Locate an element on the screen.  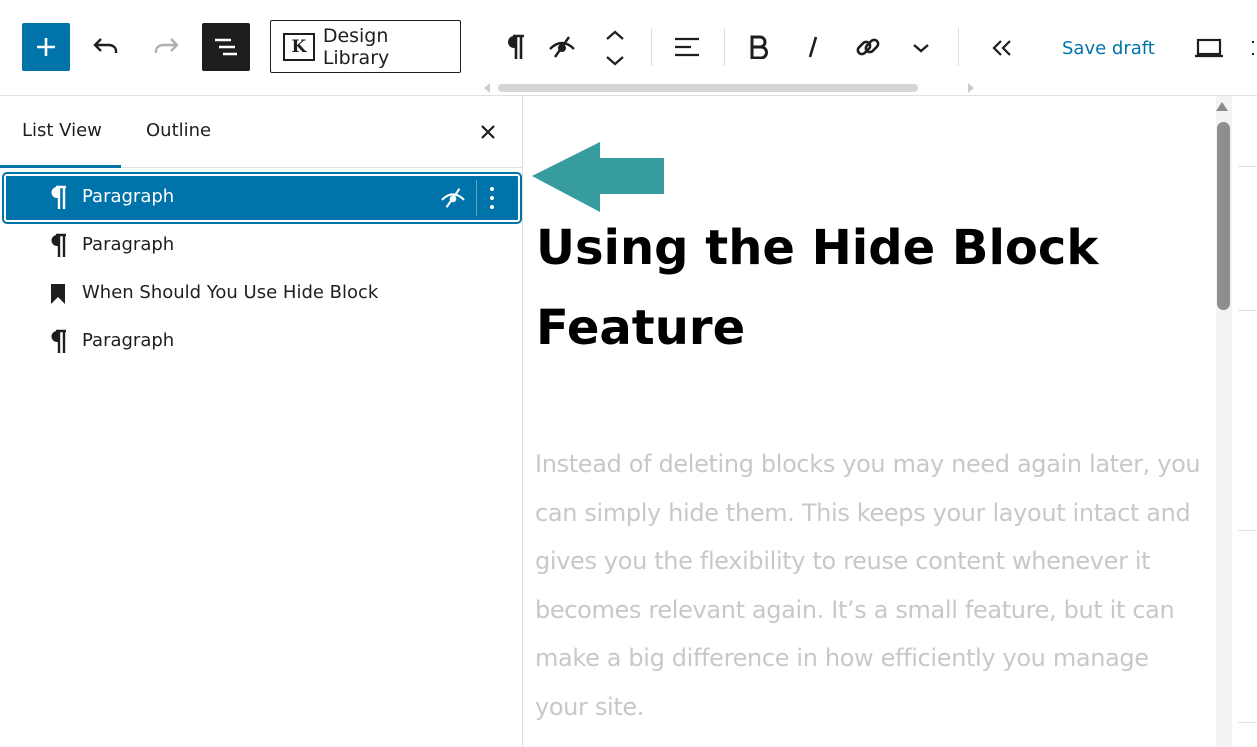
block-type-button is located at coordinates (515, 47).